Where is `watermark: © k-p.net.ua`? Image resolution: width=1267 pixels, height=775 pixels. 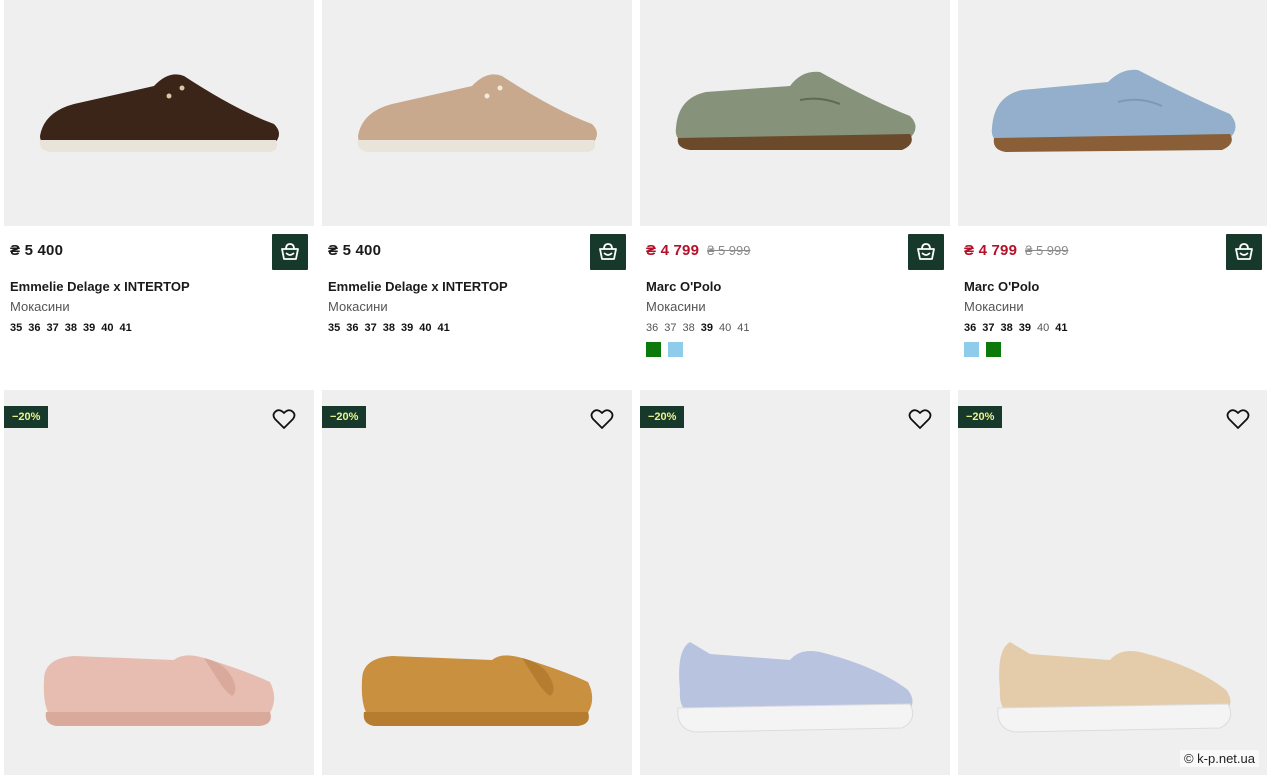
watermark: © k-p.net.ua is located at coordinates (1219, 758).